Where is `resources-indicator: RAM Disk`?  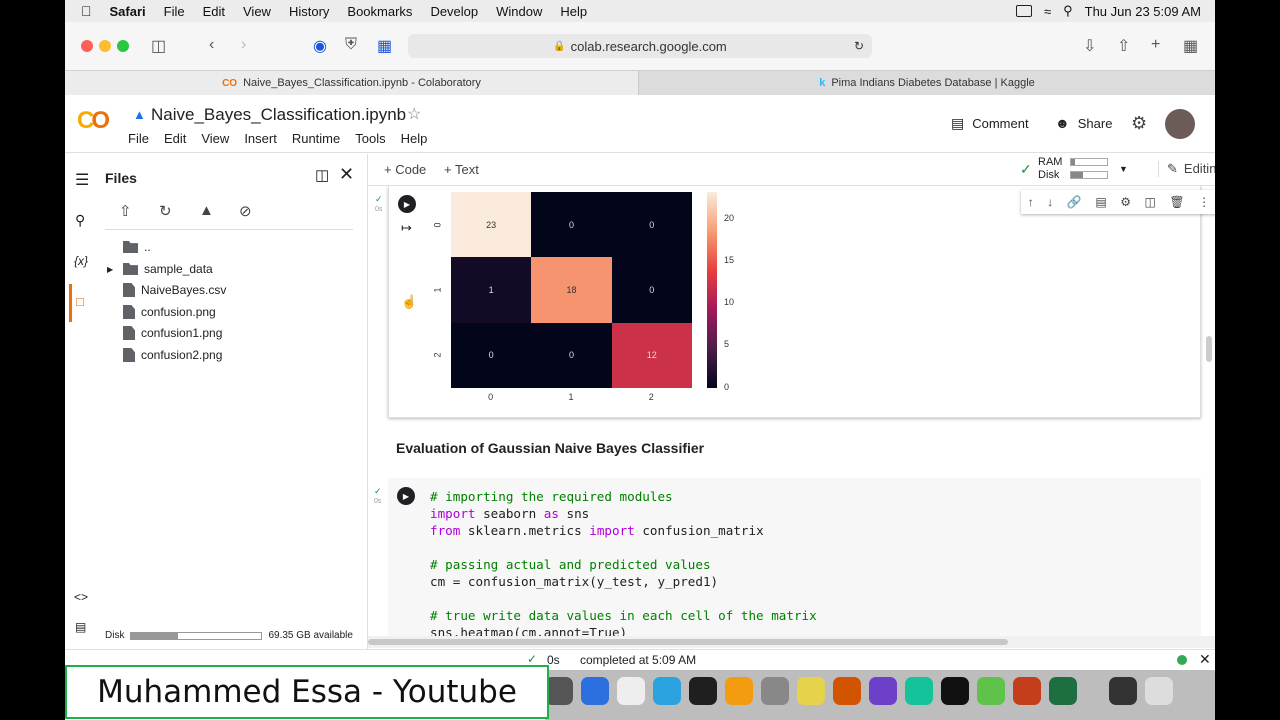
resources-indicator: RAM Disk is located at coordinates (1073, 169).